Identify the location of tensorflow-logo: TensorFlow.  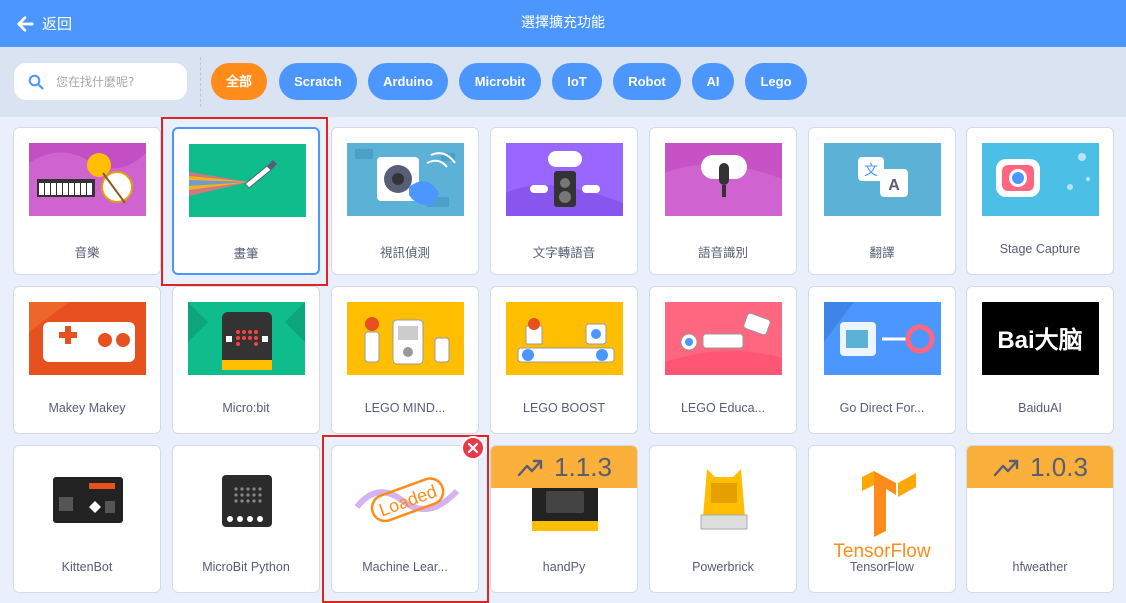
(882, 510).